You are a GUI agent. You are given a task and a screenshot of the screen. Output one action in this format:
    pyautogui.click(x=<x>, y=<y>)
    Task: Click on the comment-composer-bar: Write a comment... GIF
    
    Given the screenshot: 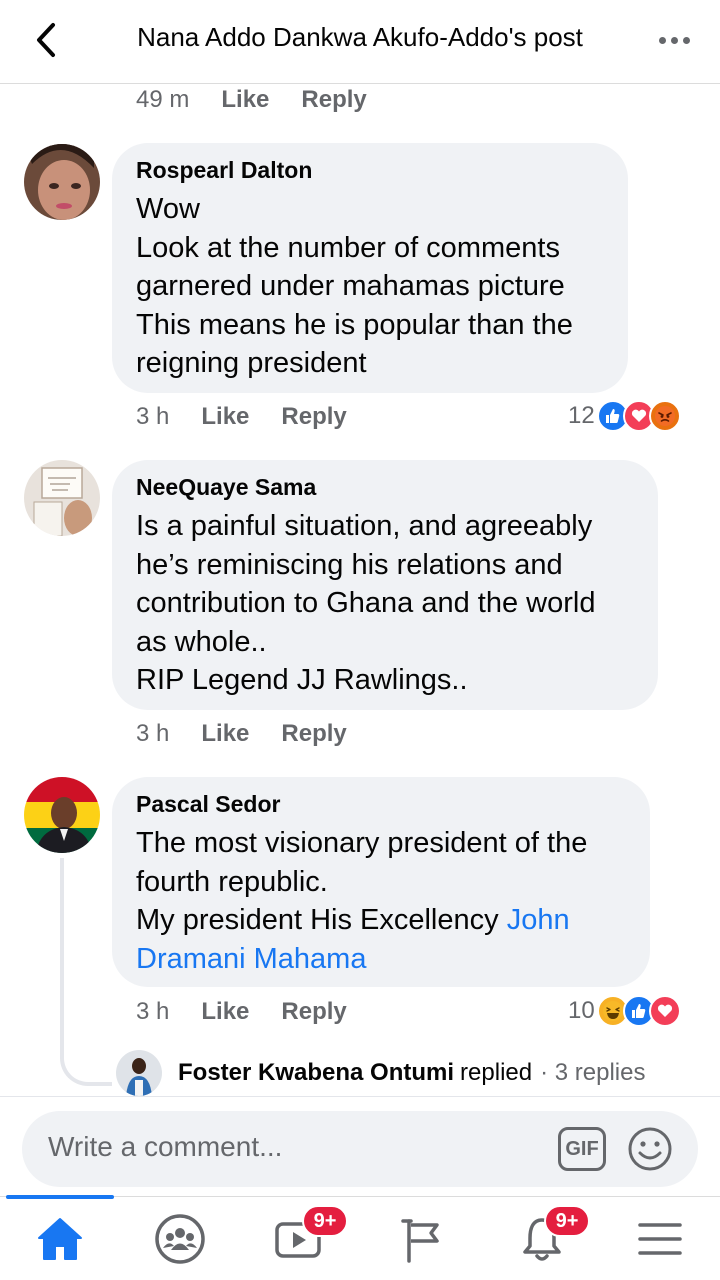 What is the action you would take?
    pyautogui.click(x=360, y=1148)
    